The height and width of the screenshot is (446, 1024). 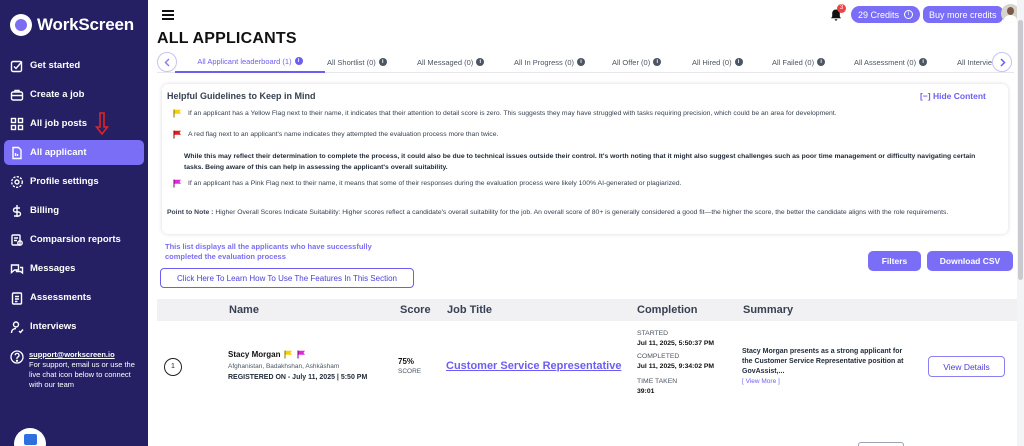 I want to click on hamburger-menu-icon, so click(x=168, y=15).